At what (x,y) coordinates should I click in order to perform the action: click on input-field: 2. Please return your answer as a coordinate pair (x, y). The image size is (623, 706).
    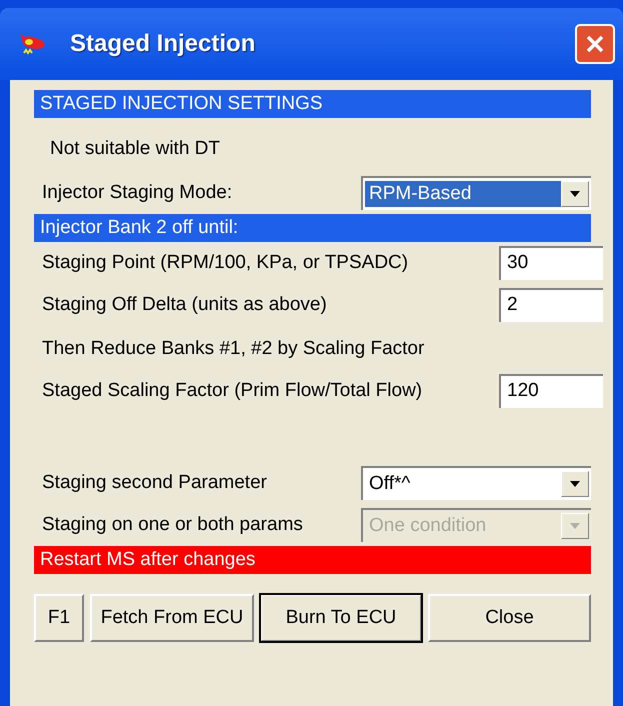
    Looking at the image, I should click on (551, 305).